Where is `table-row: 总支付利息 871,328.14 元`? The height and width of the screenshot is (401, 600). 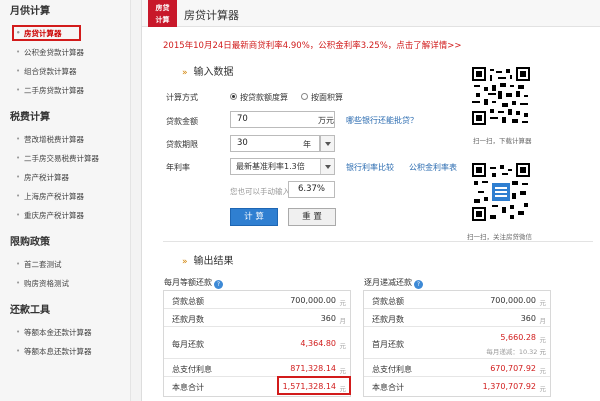 table-row: 总支付利息 871,328.14 元 is located at coordinates (257, 368).